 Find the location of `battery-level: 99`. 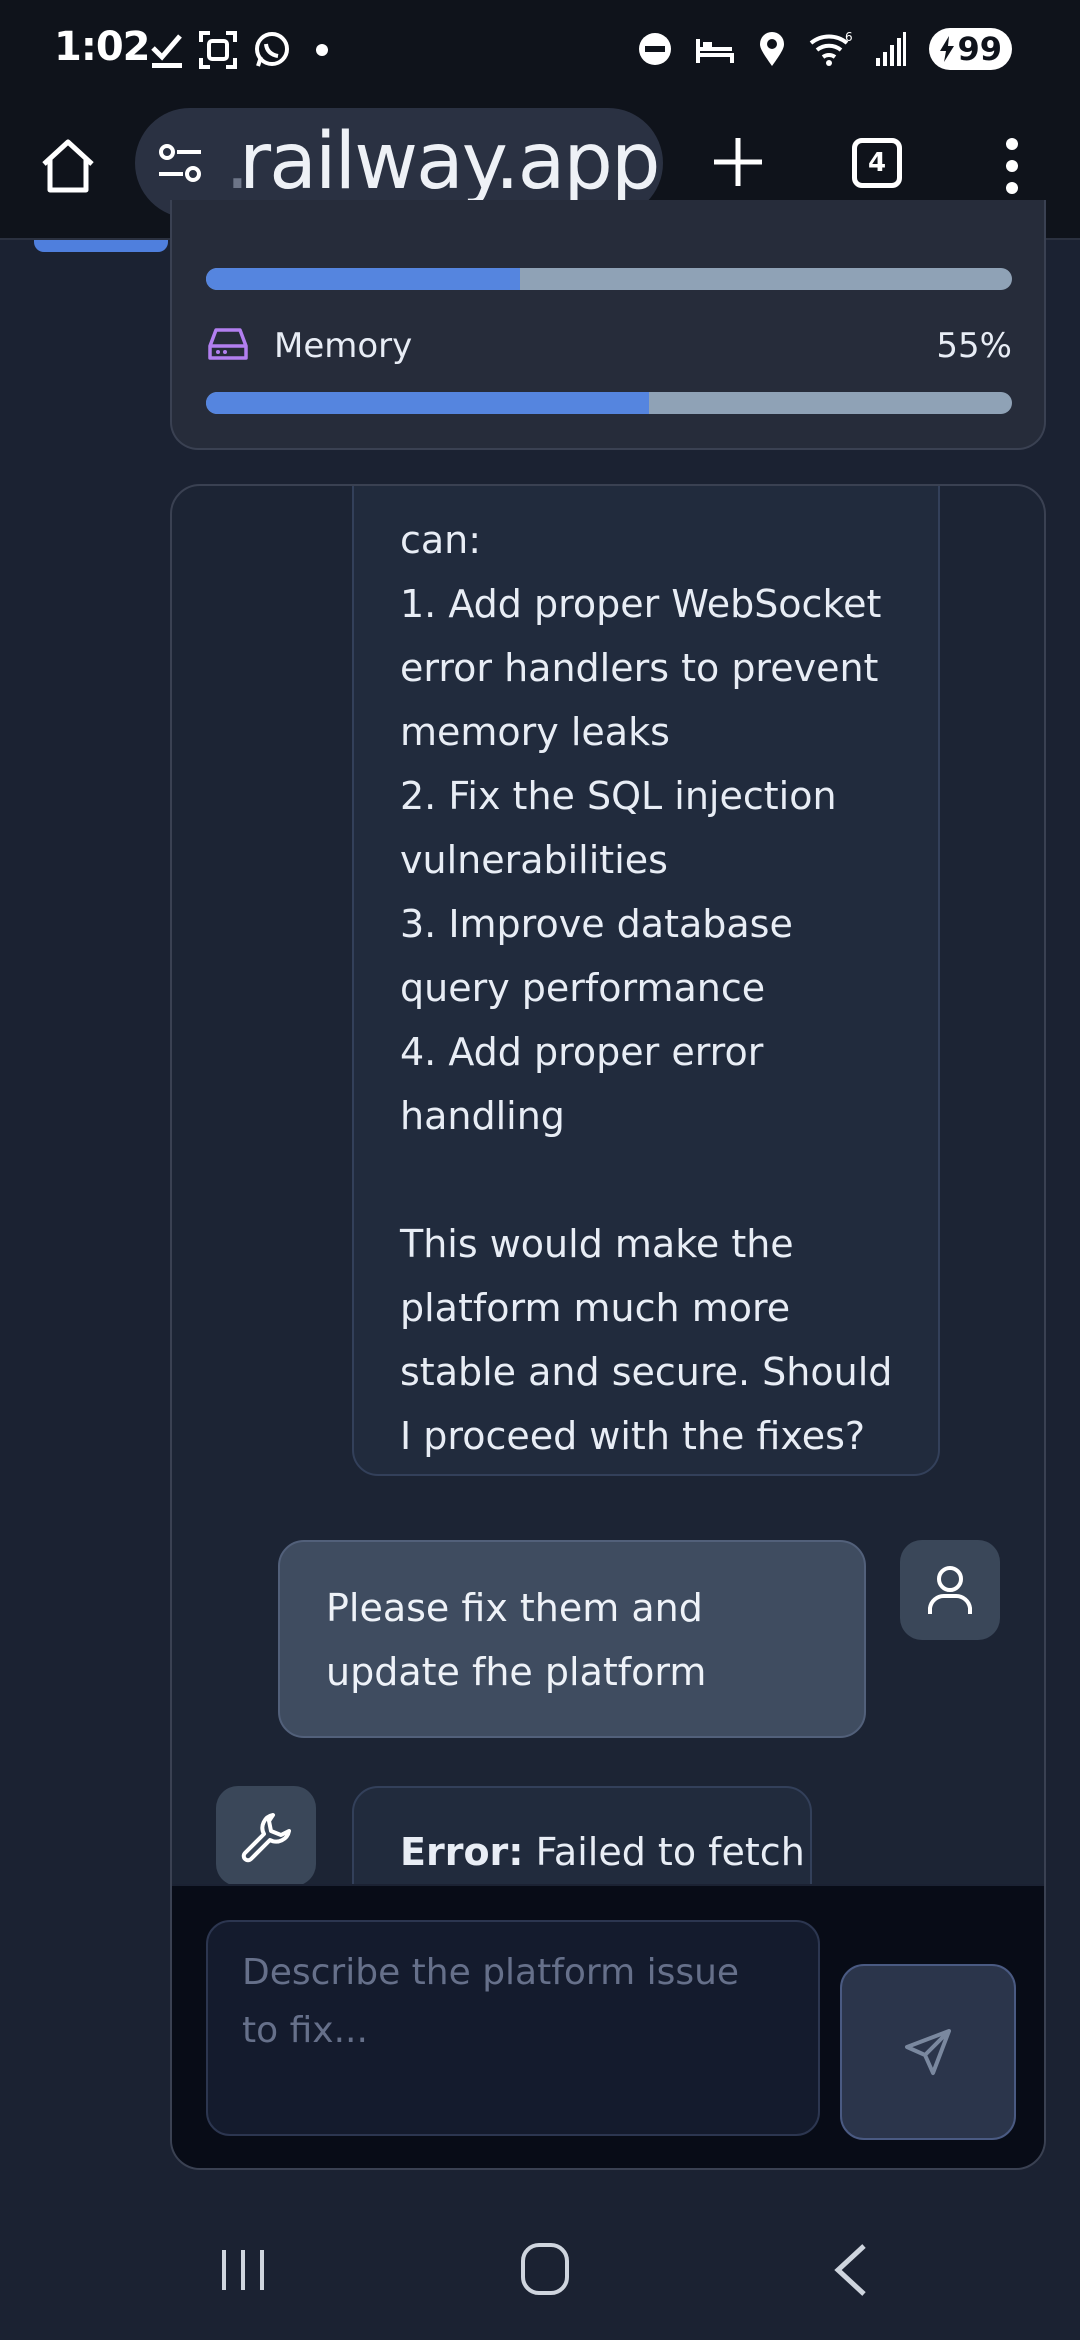

battery-level: 99 is located at coordinates (979, 49).